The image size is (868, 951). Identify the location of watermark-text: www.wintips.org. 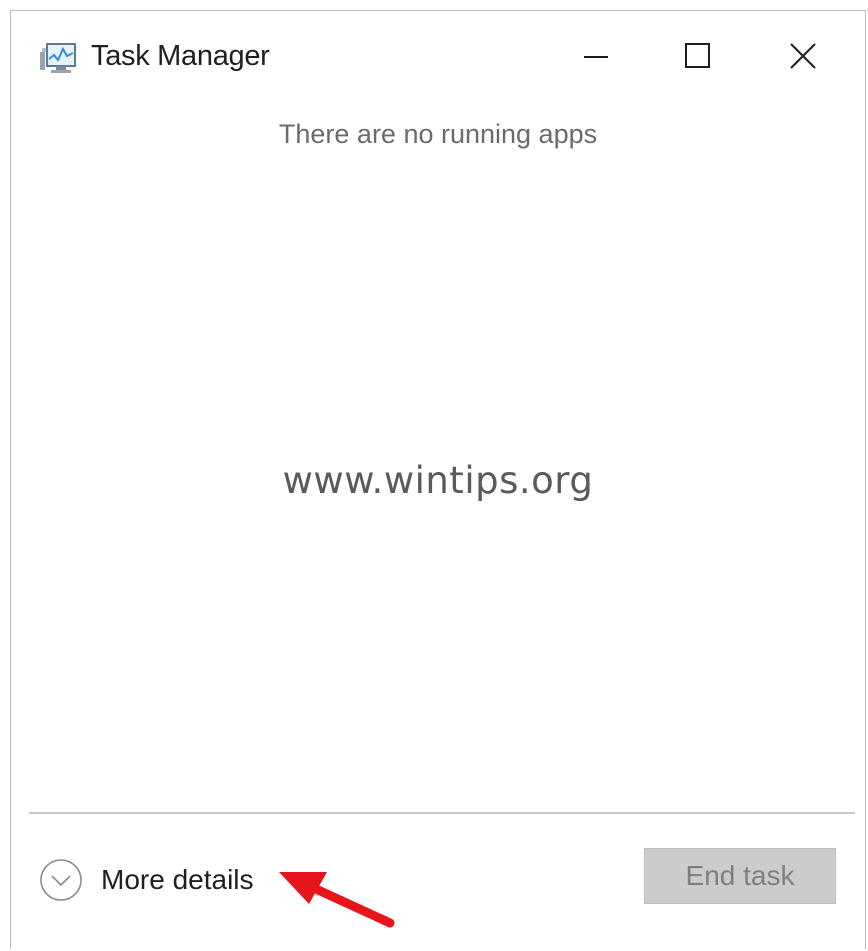
(438, 480).